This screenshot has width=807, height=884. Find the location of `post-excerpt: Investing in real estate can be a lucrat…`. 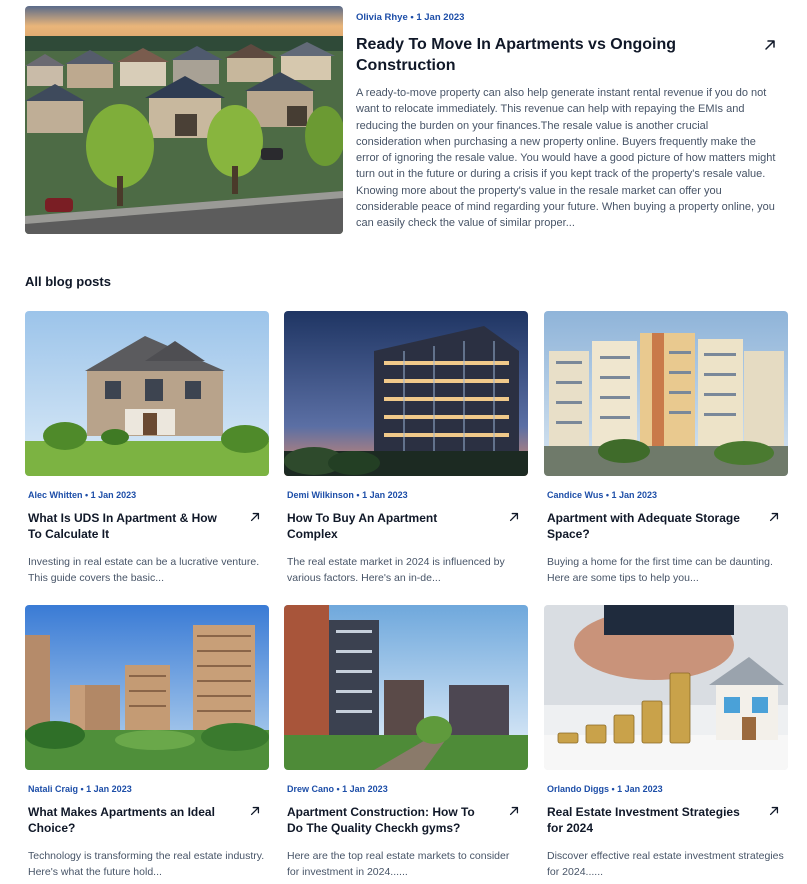

post-excerpt: Investing in real estate can be a lucrat… is located at coordinates (144, 570).